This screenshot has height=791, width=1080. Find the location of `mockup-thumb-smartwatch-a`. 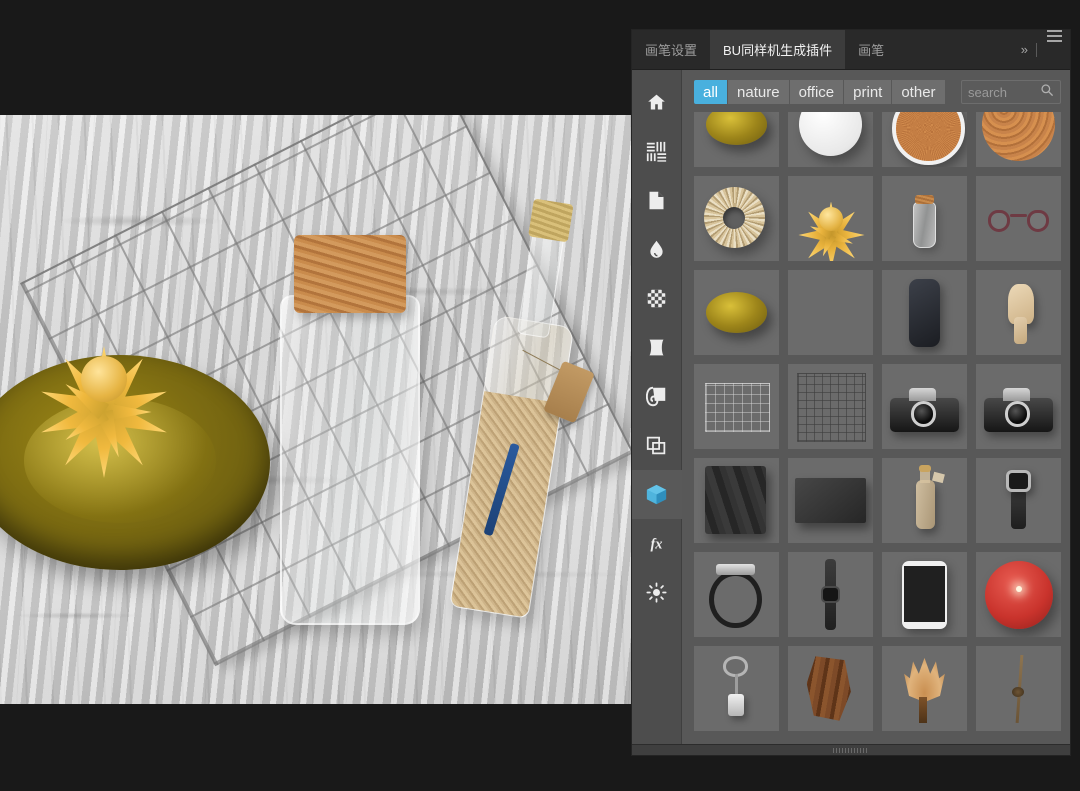

mockup-thumb-smartwatch-a is located at coordinates (1018, 500).